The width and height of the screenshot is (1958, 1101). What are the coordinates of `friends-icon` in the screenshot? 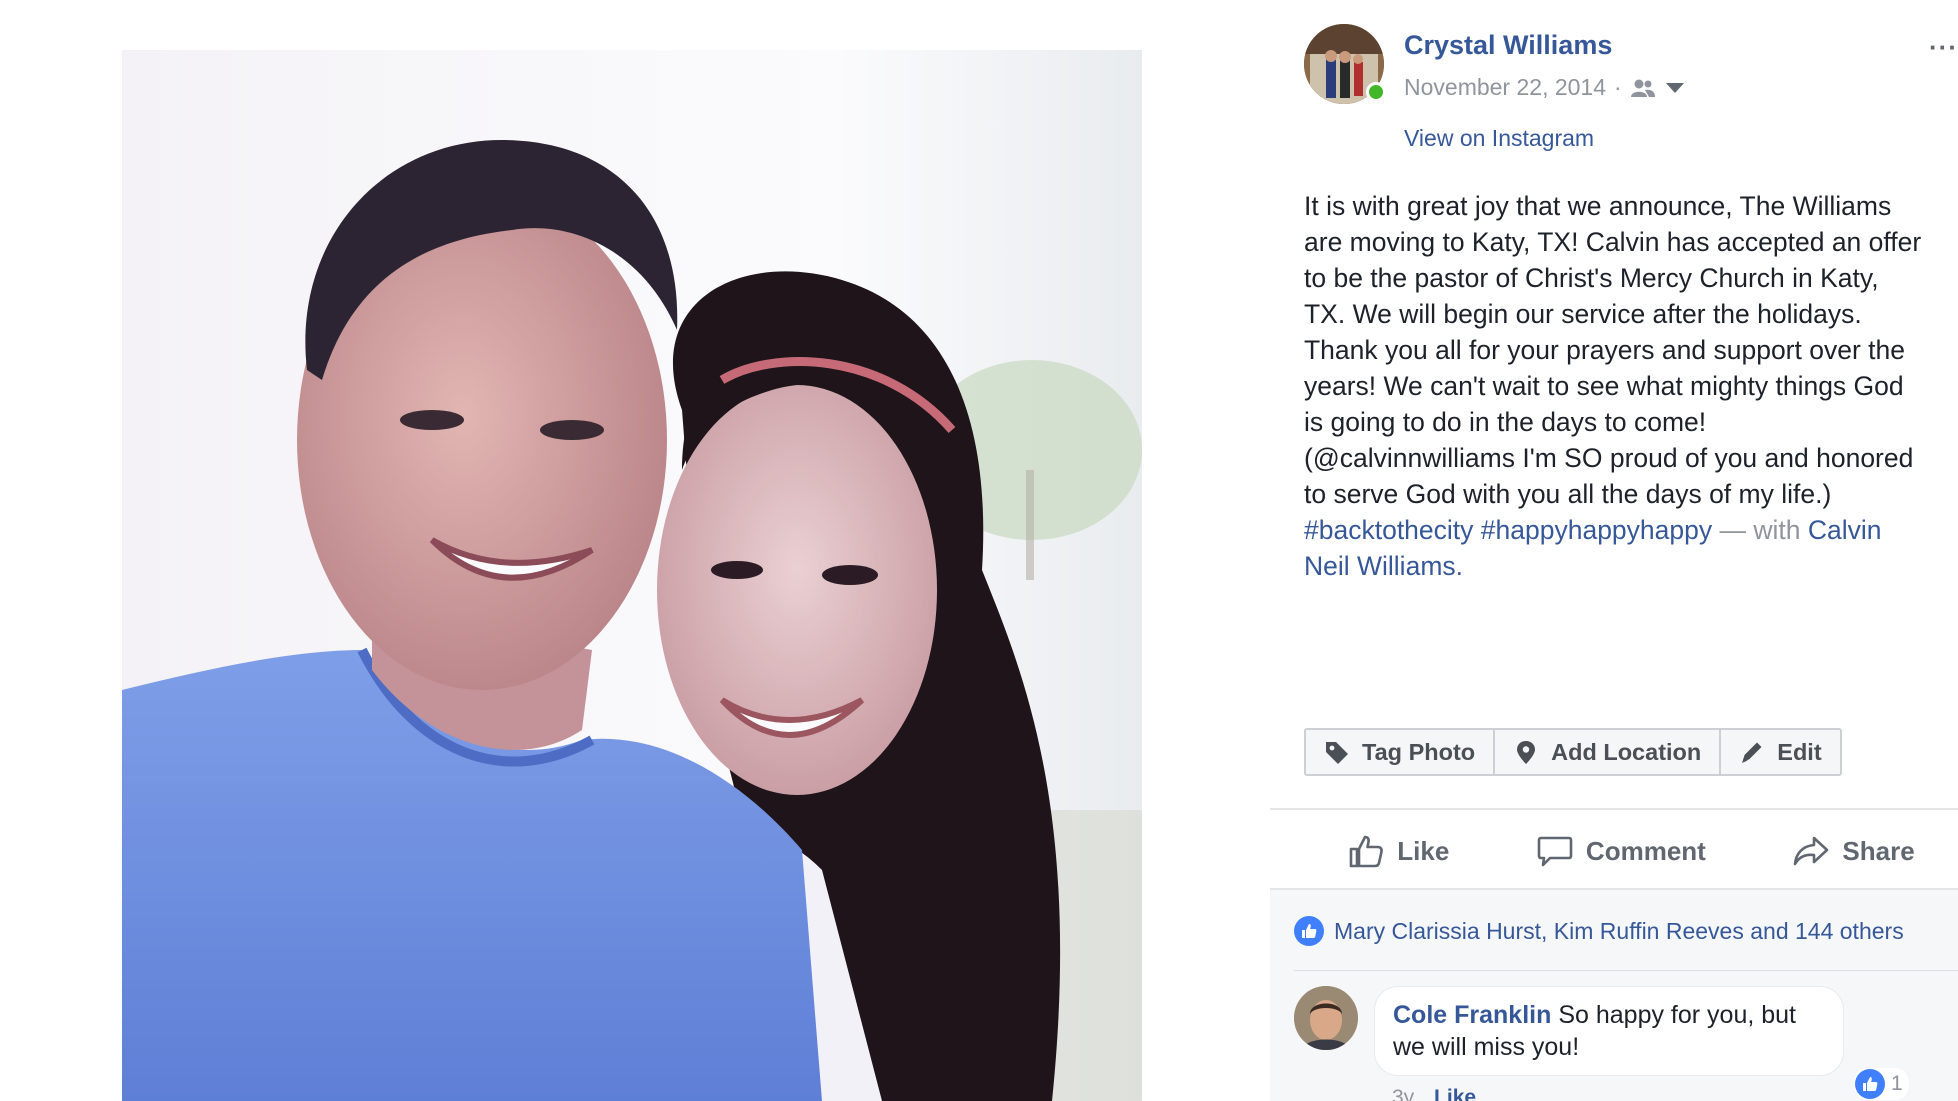 It's located at (1643, 88).